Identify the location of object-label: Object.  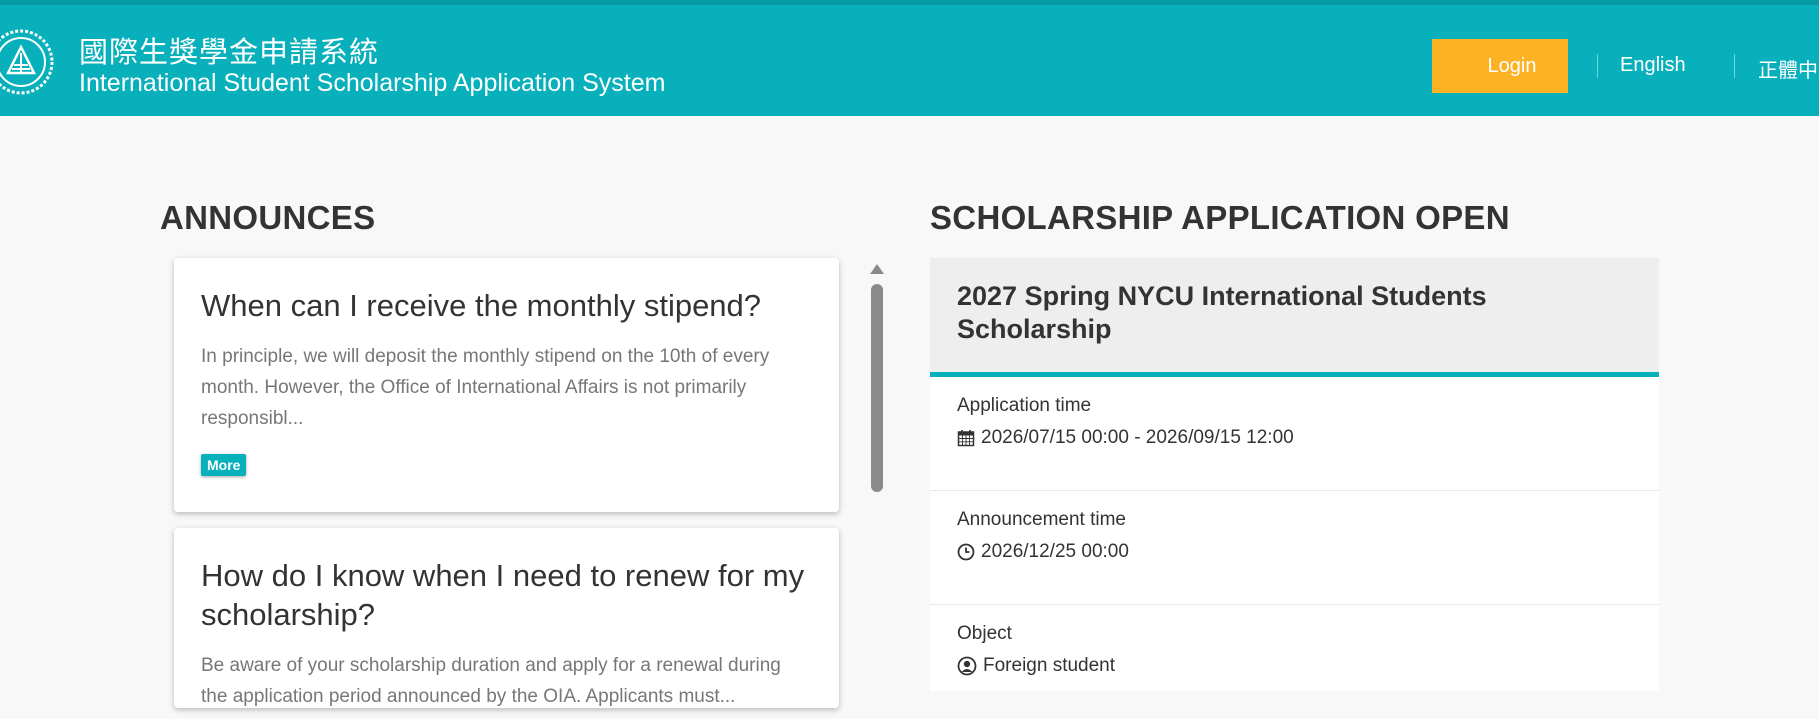
(984, 633).